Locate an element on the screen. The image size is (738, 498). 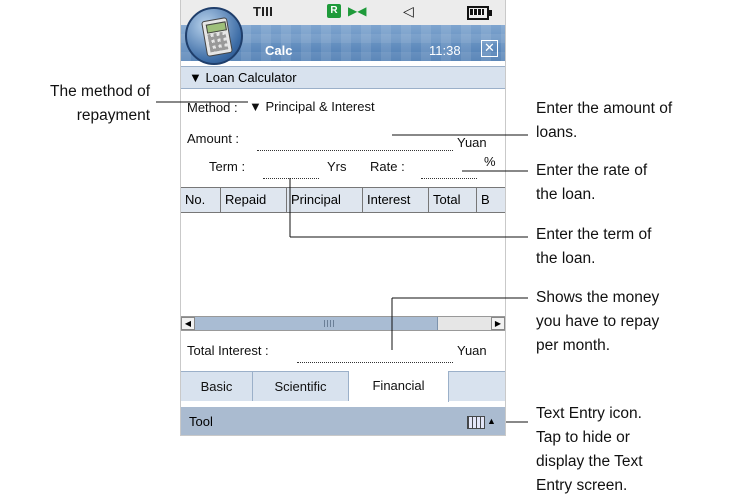
method-dropdown: ▼ Principal & Interest is located at coordinates (312, 106).